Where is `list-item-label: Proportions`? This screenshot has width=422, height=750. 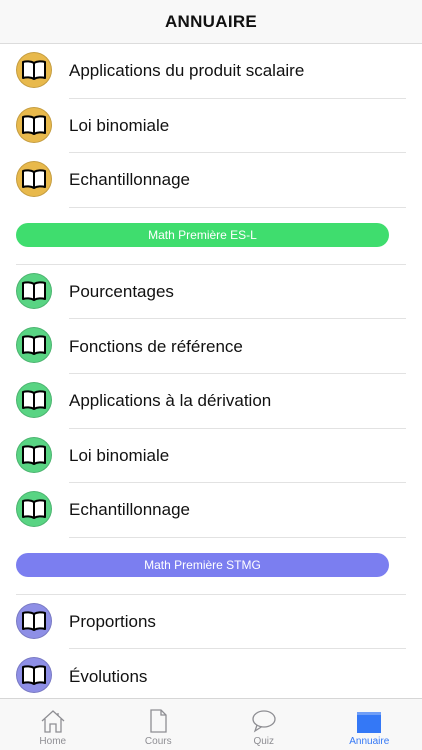
list-item-label: Proportions is located at coordinates (112, 622).